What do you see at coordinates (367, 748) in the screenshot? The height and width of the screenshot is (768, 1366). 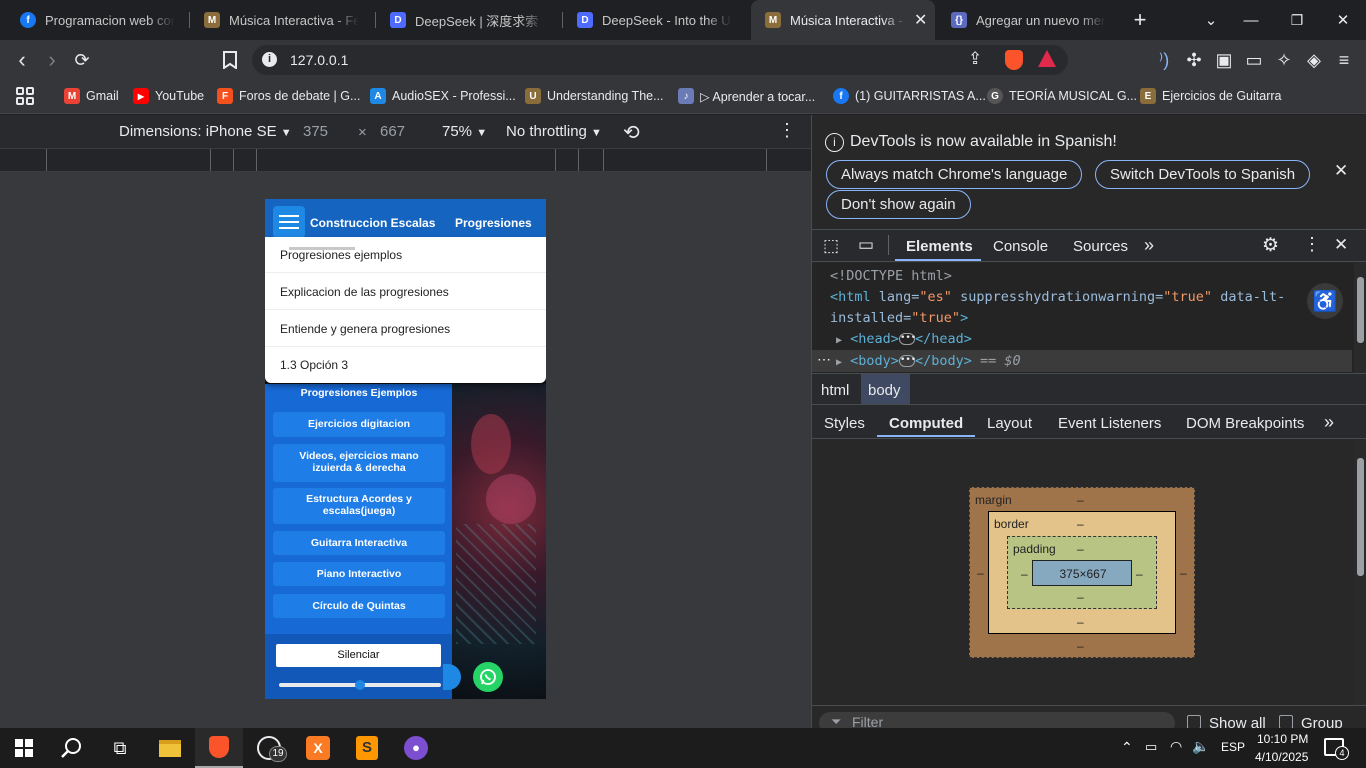 I see `sublime-text-icon: S` at bounding box center [367, 748].